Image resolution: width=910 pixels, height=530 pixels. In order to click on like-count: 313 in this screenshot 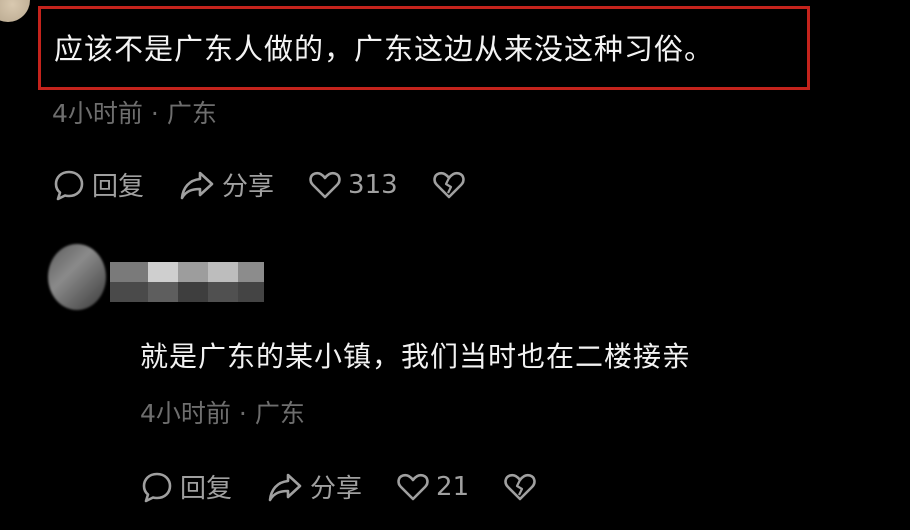, I will do `click(373, 184)`.